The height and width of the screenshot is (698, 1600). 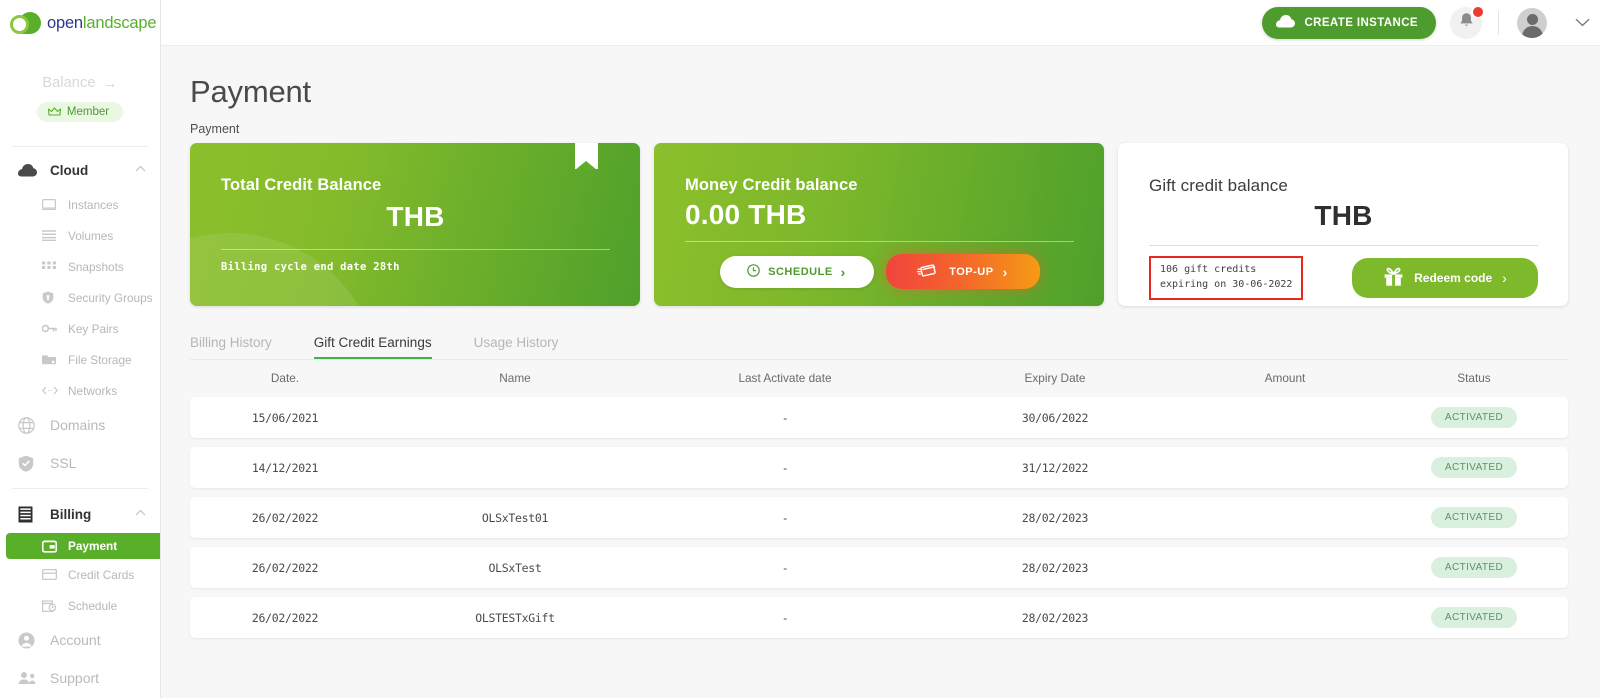 What do you see at coordinates (80, 605) in the screenshot?
I see `sidebar-item-schedule: Schedule` at bounding box center [80, 605].